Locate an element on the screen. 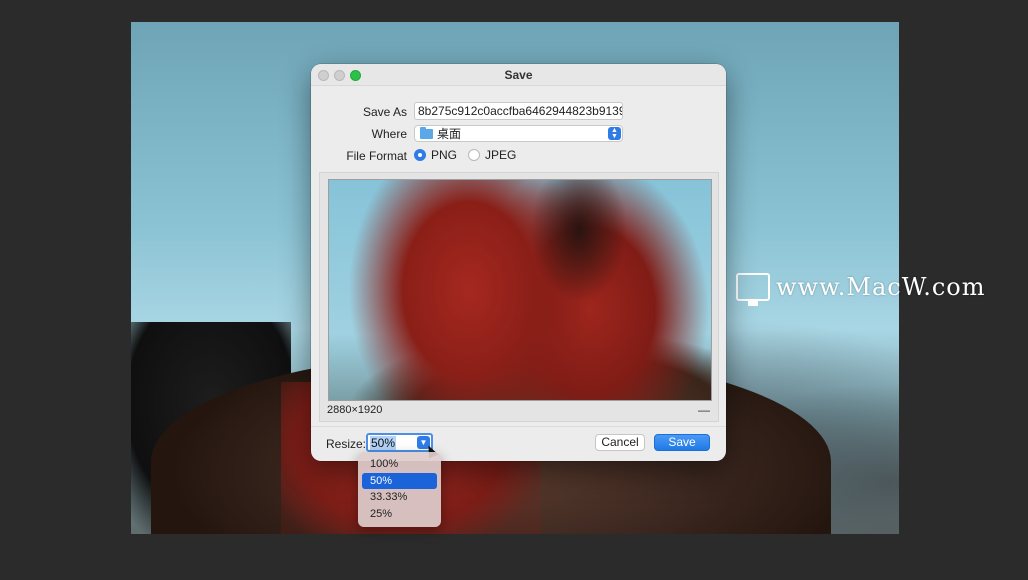  zoom-icon is located at coordinates (355, 75).